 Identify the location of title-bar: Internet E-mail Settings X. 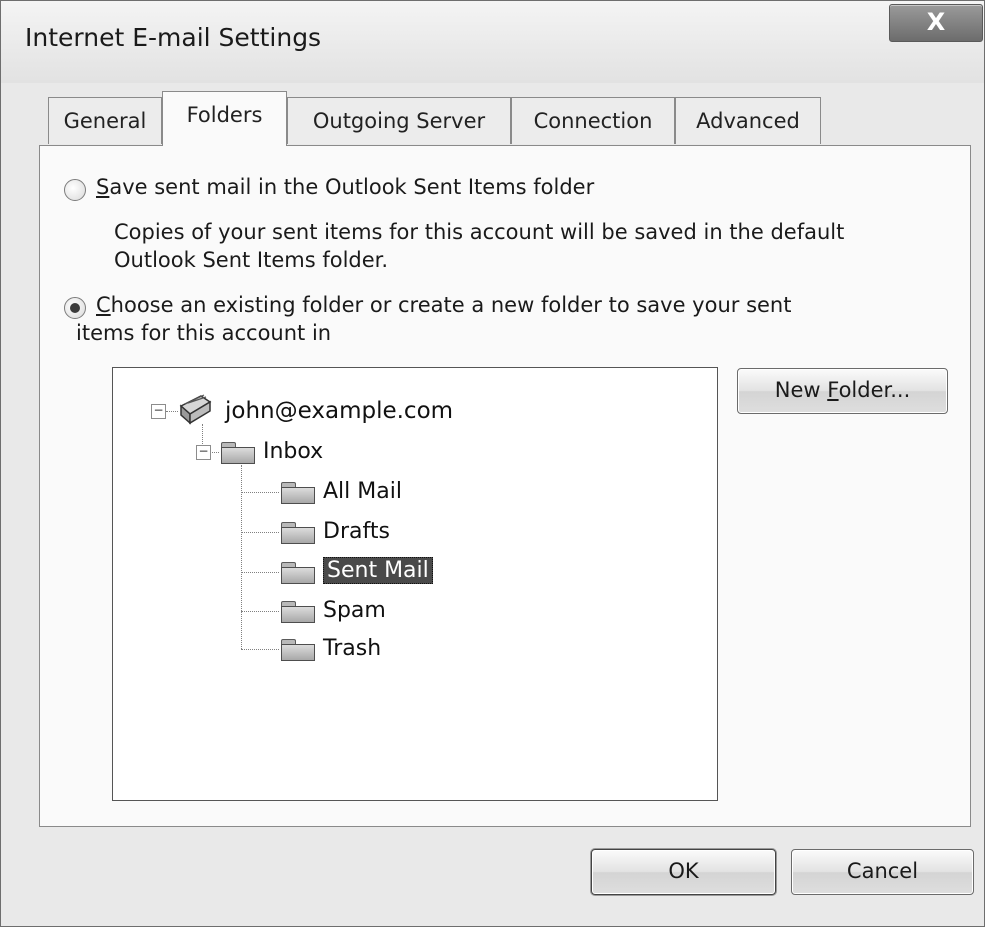
(492, 42).